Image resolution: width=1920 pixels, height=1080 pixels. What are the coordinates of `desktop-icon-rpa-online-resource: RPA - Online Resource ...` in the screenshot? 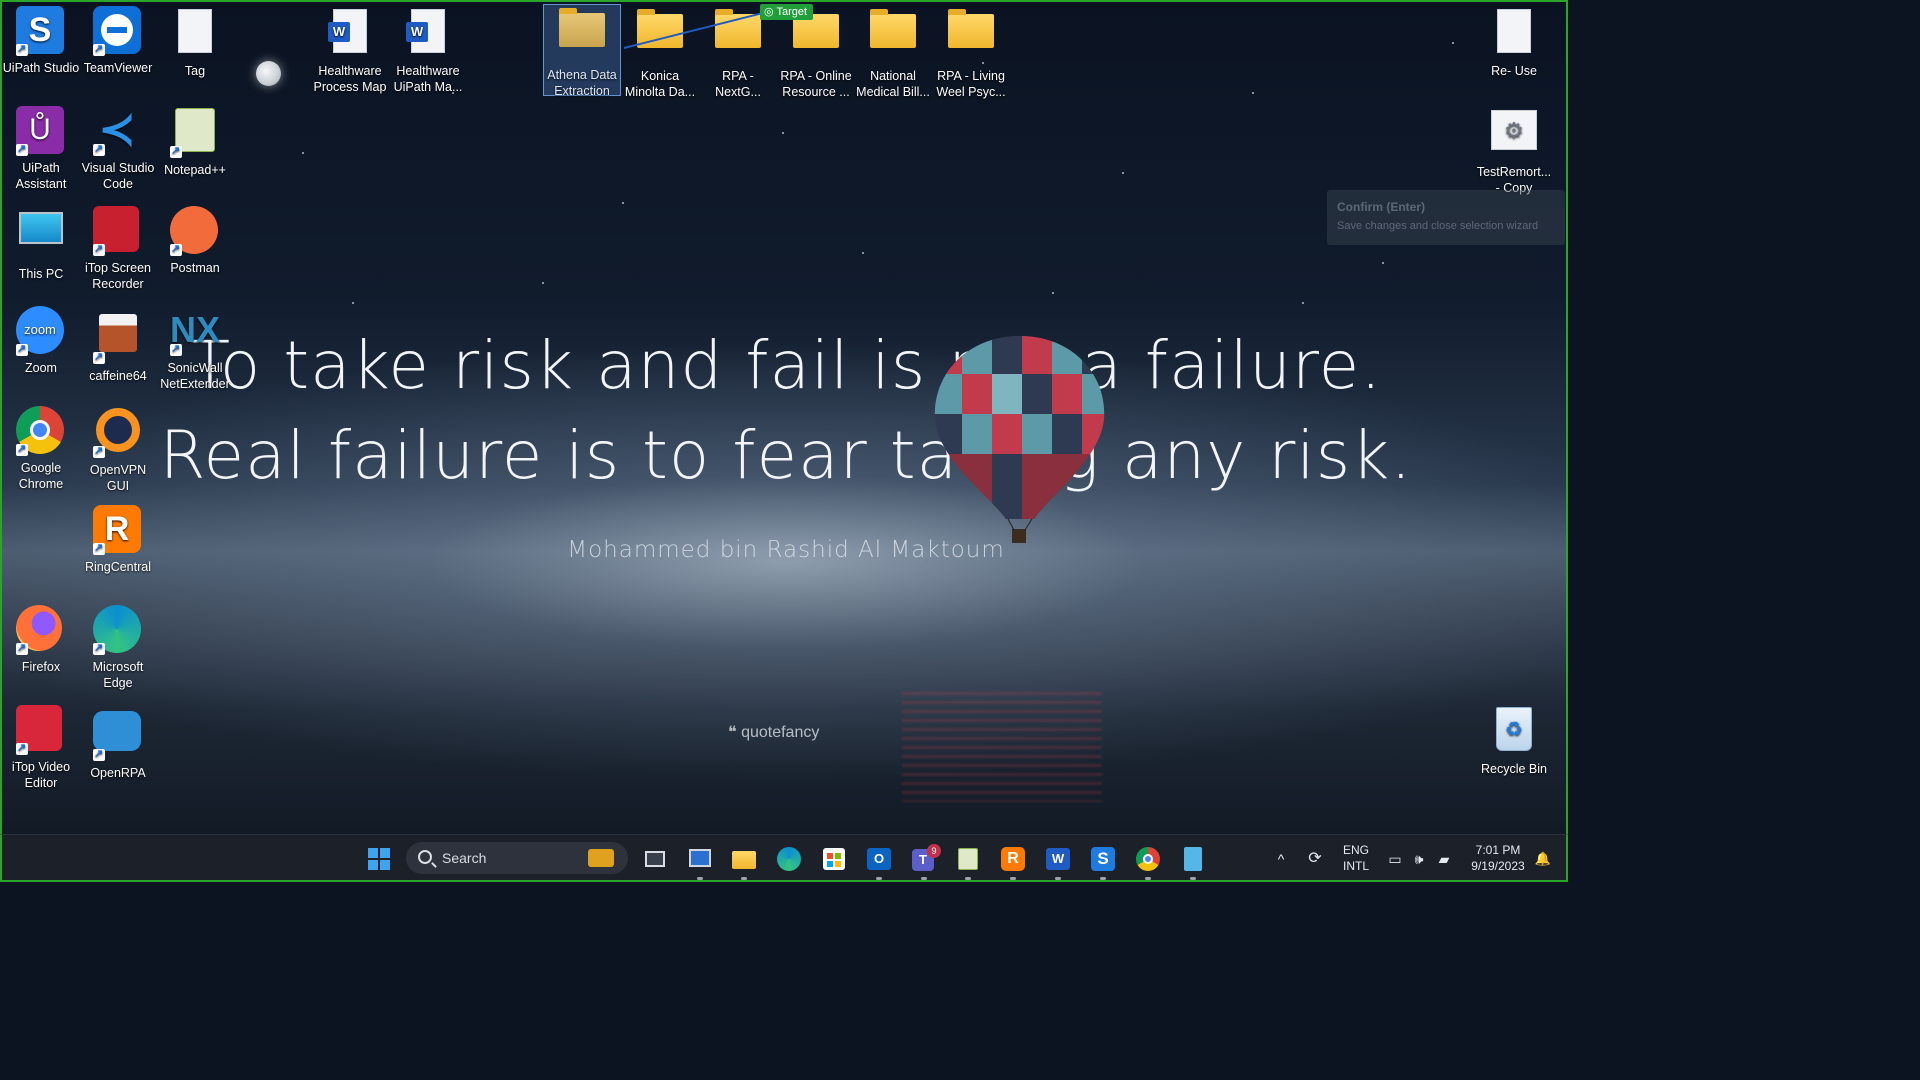 It's located at (816, 53).